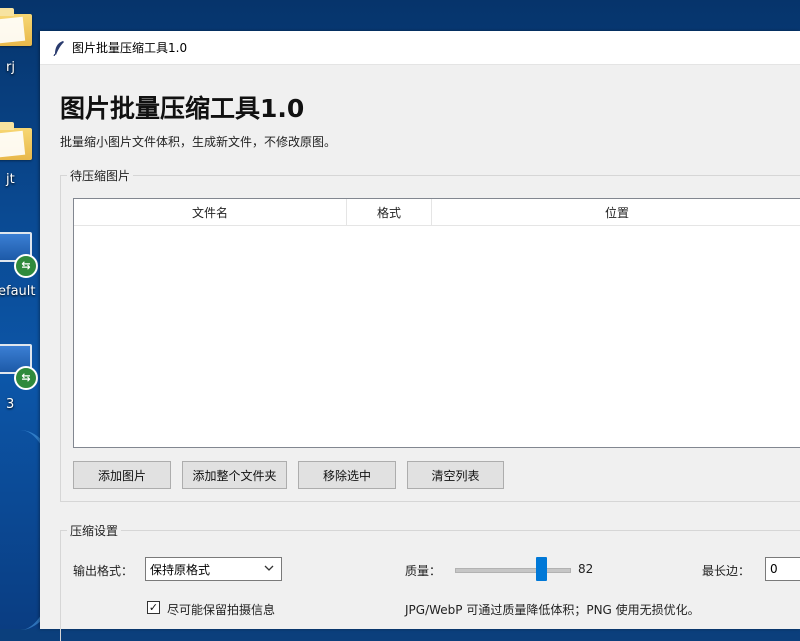 This screenshot has width=800, height=641. What do you see at coordinates (213, 569) in the screenshot?
I see `output-format-select: 保持原格式` at bounding box center [213, 569].